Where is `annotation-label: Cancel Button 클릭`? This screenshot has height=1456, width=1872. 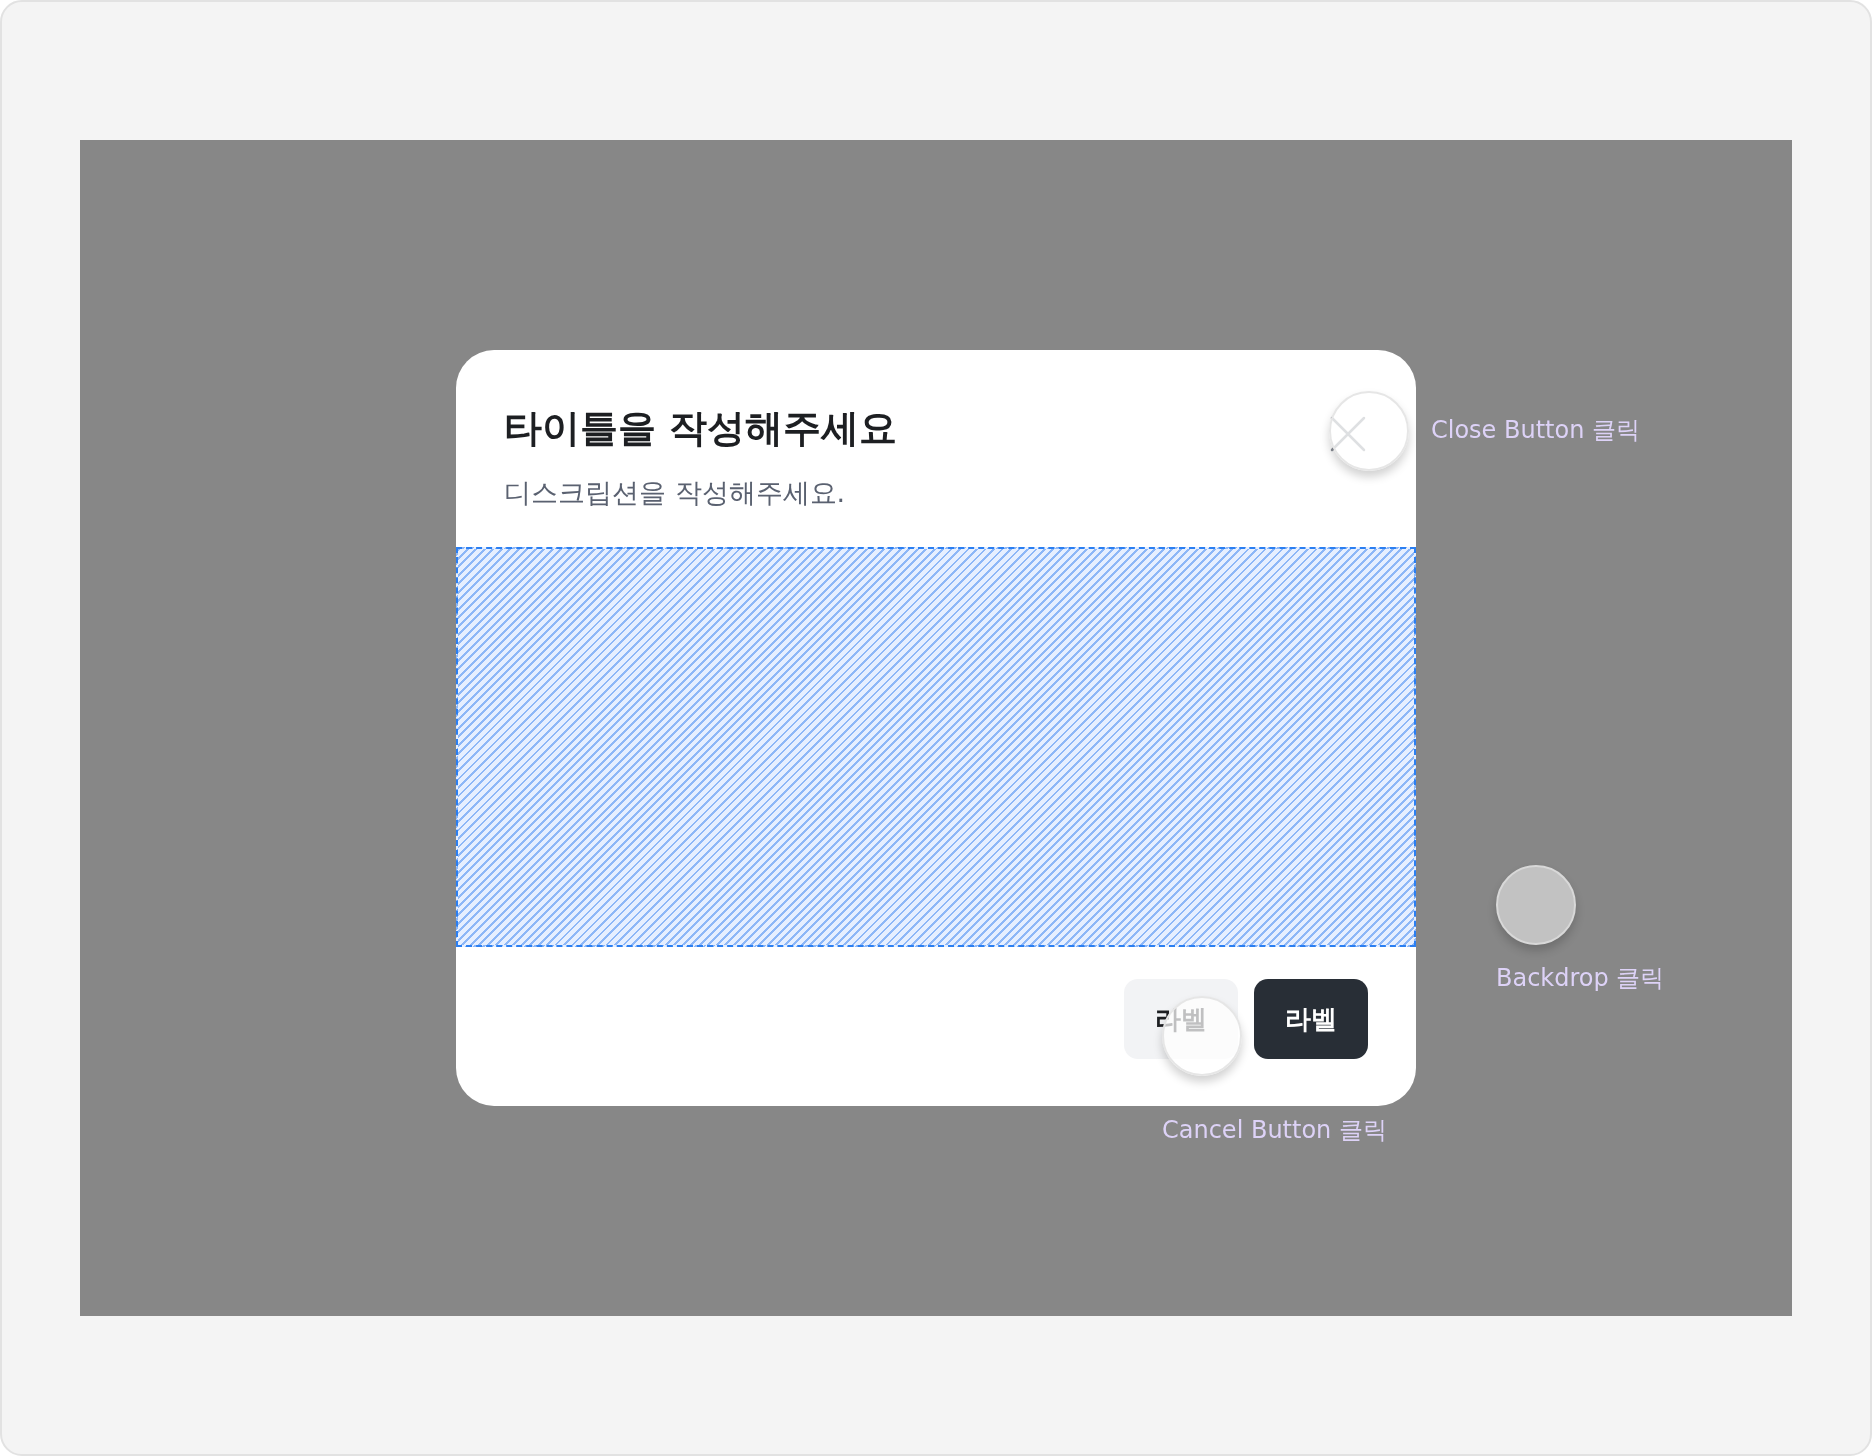
annotation-label: Cancel Button 클릭 is located at coordinates (1274, 1130).